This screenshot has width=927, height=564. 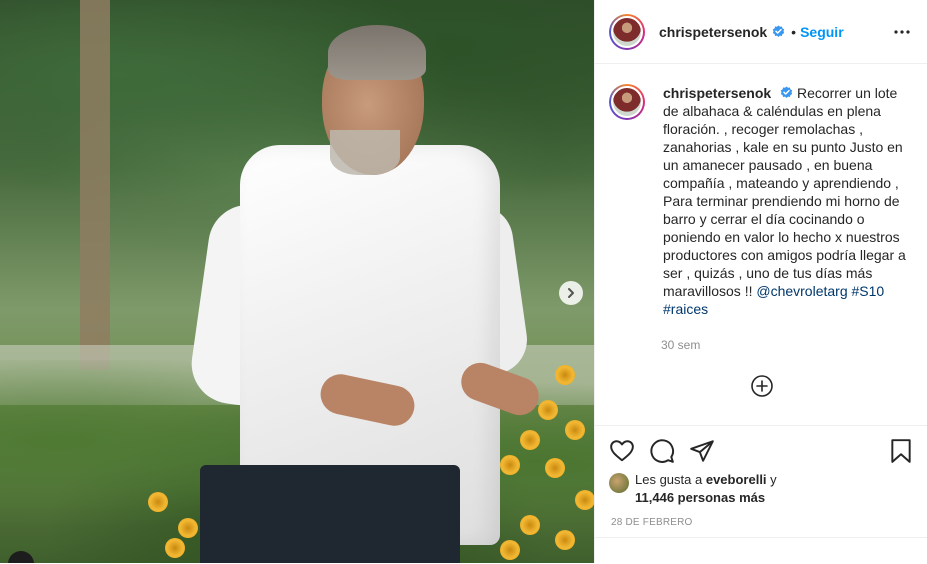 What do you see at coordinates (822, 32) in the screenshot?
I see `follow-button: Seguir` at bounding box center [822, 32].